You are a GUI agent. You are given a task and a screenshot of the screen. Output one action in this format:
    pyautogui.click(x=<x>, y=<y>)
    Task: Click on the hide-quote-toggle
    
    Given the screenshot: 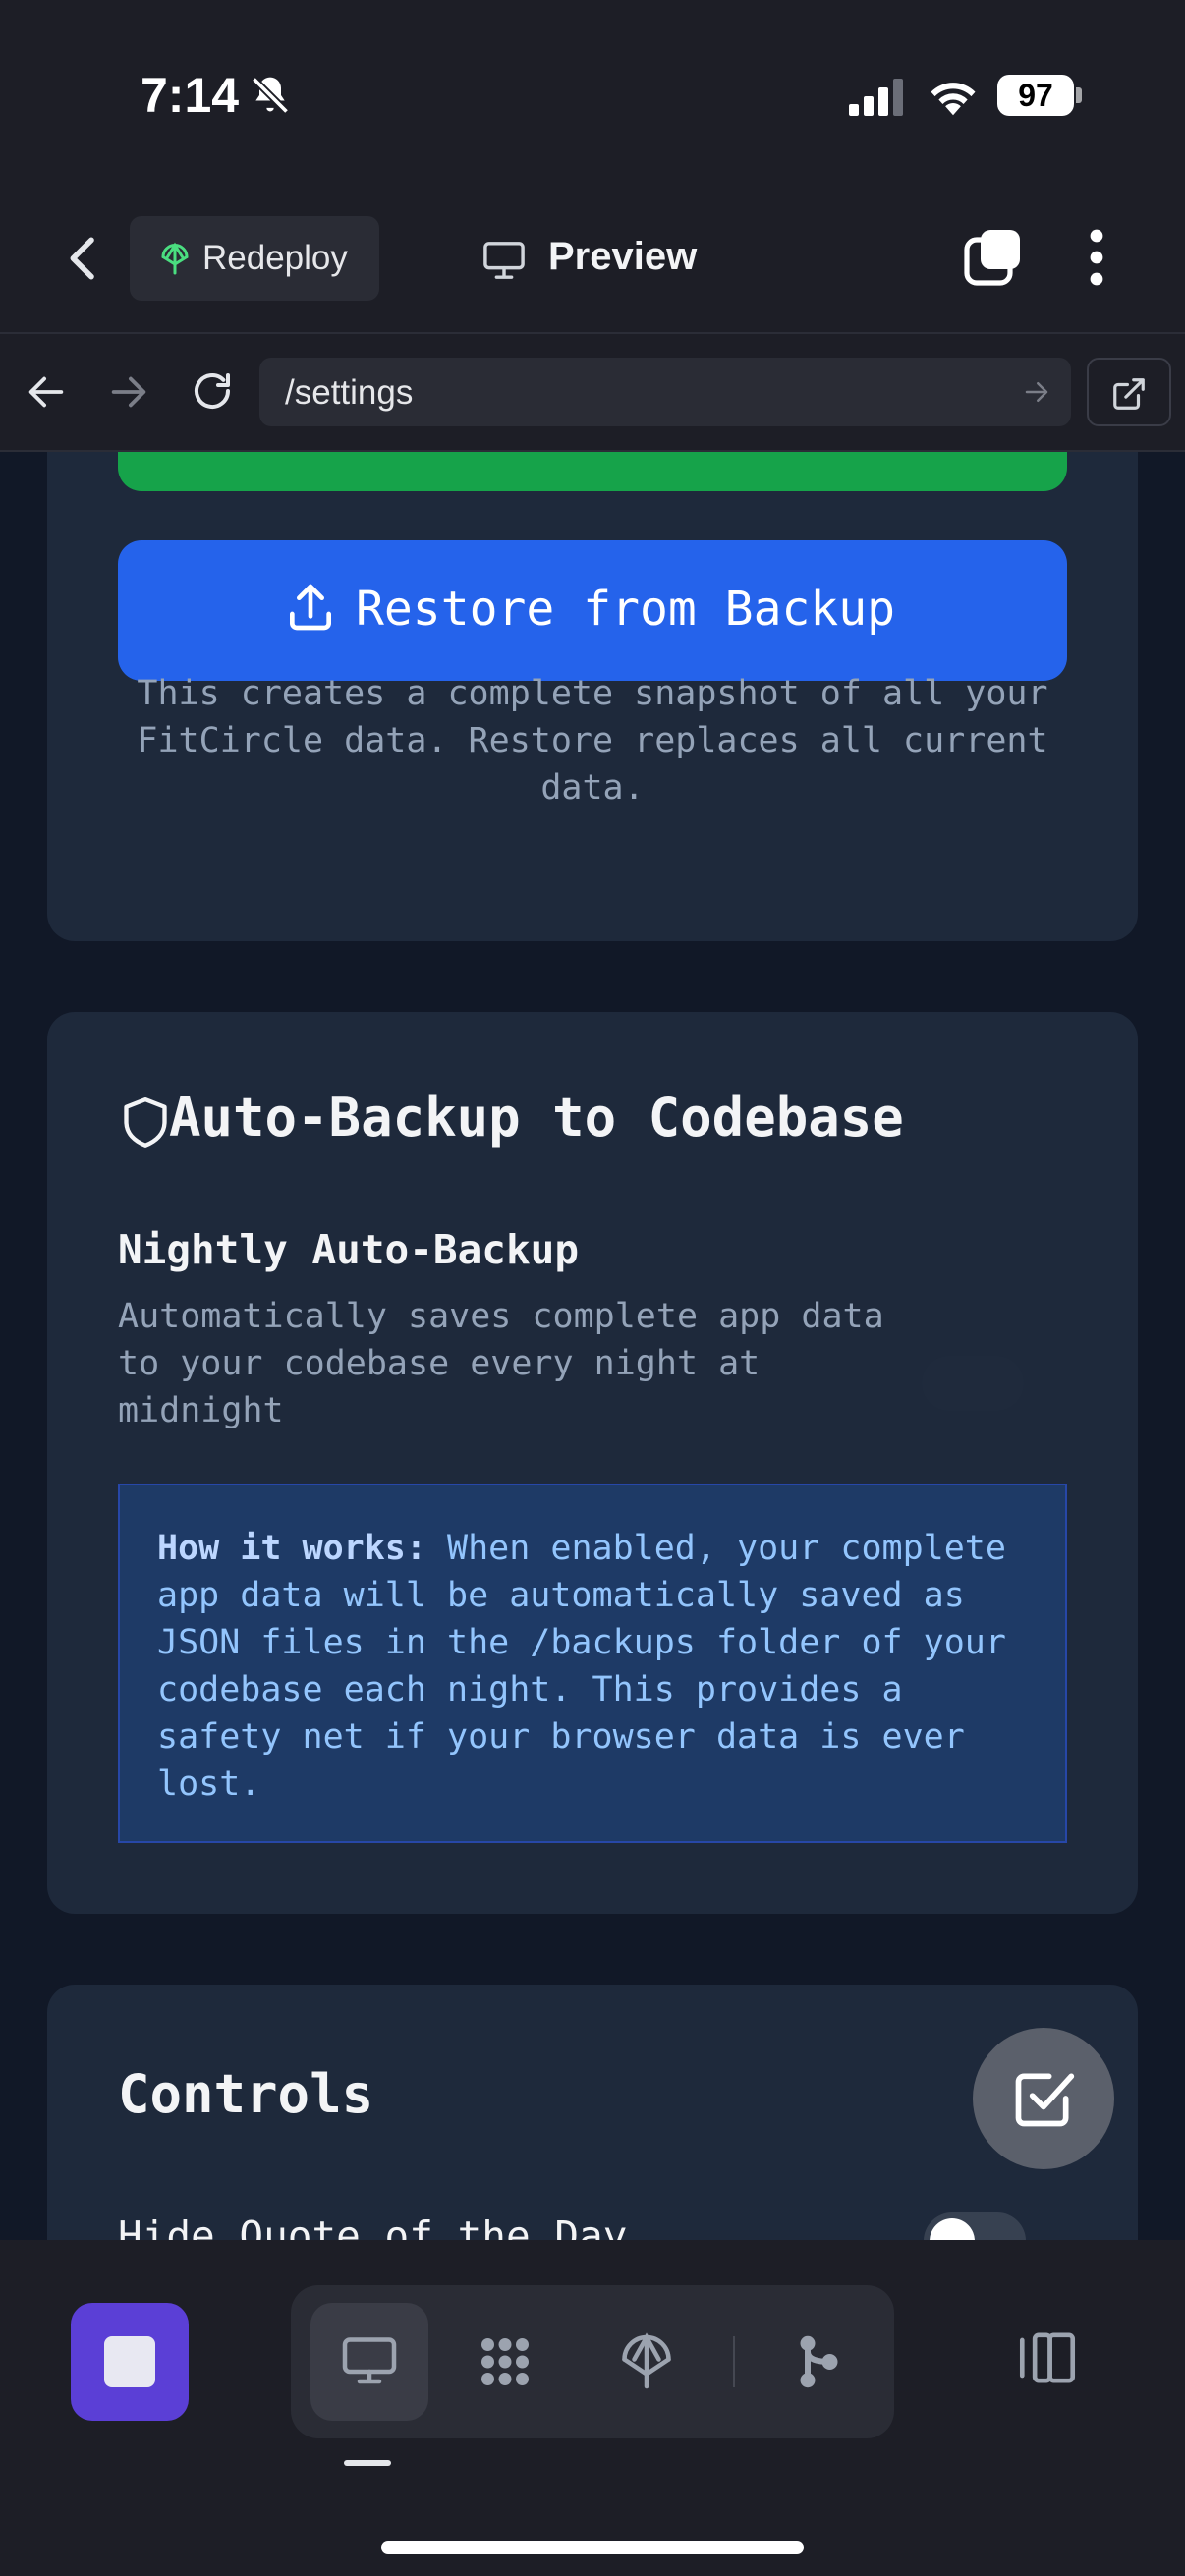 What is the action you would take?
    pyautogui.click(x=975, y=2226)
    